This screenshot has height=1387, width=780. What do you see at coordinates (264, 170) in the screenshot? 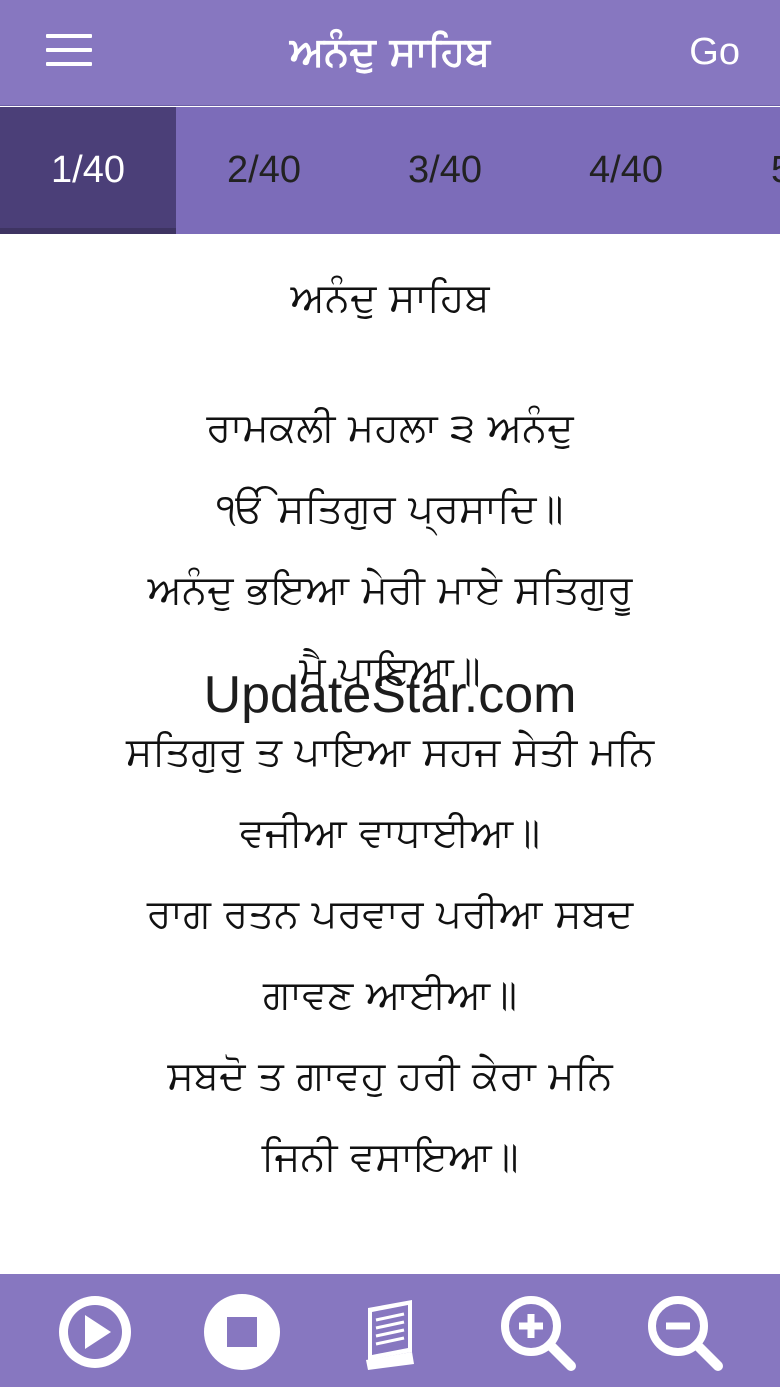
I see `tab-page-2: 2/40` at bounding box center [264, 170].